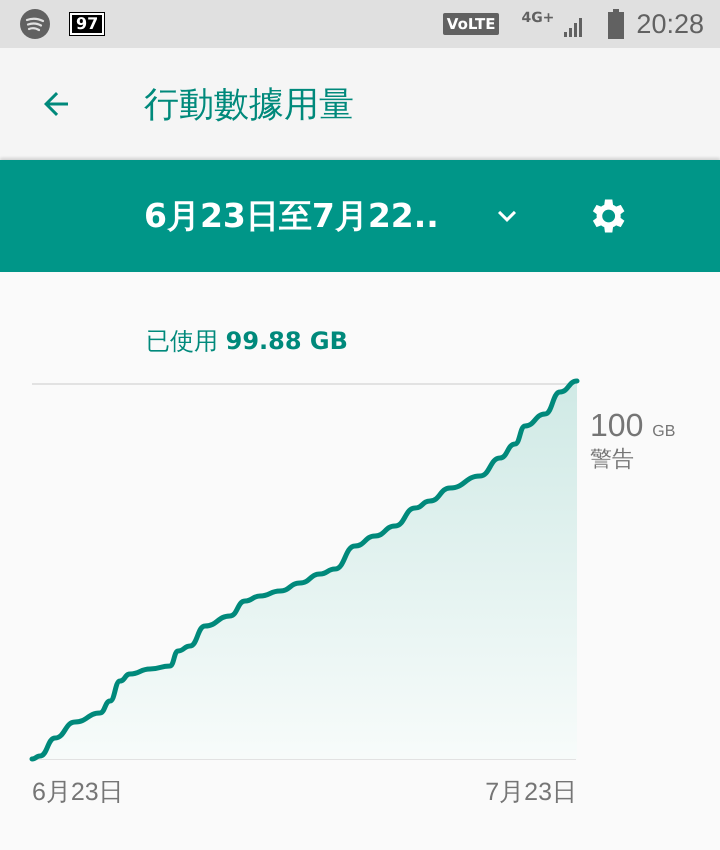  Describe the element at coordinates (249, 105) in the screenshot. I see `screen-title: 行動數據用量` at that location.